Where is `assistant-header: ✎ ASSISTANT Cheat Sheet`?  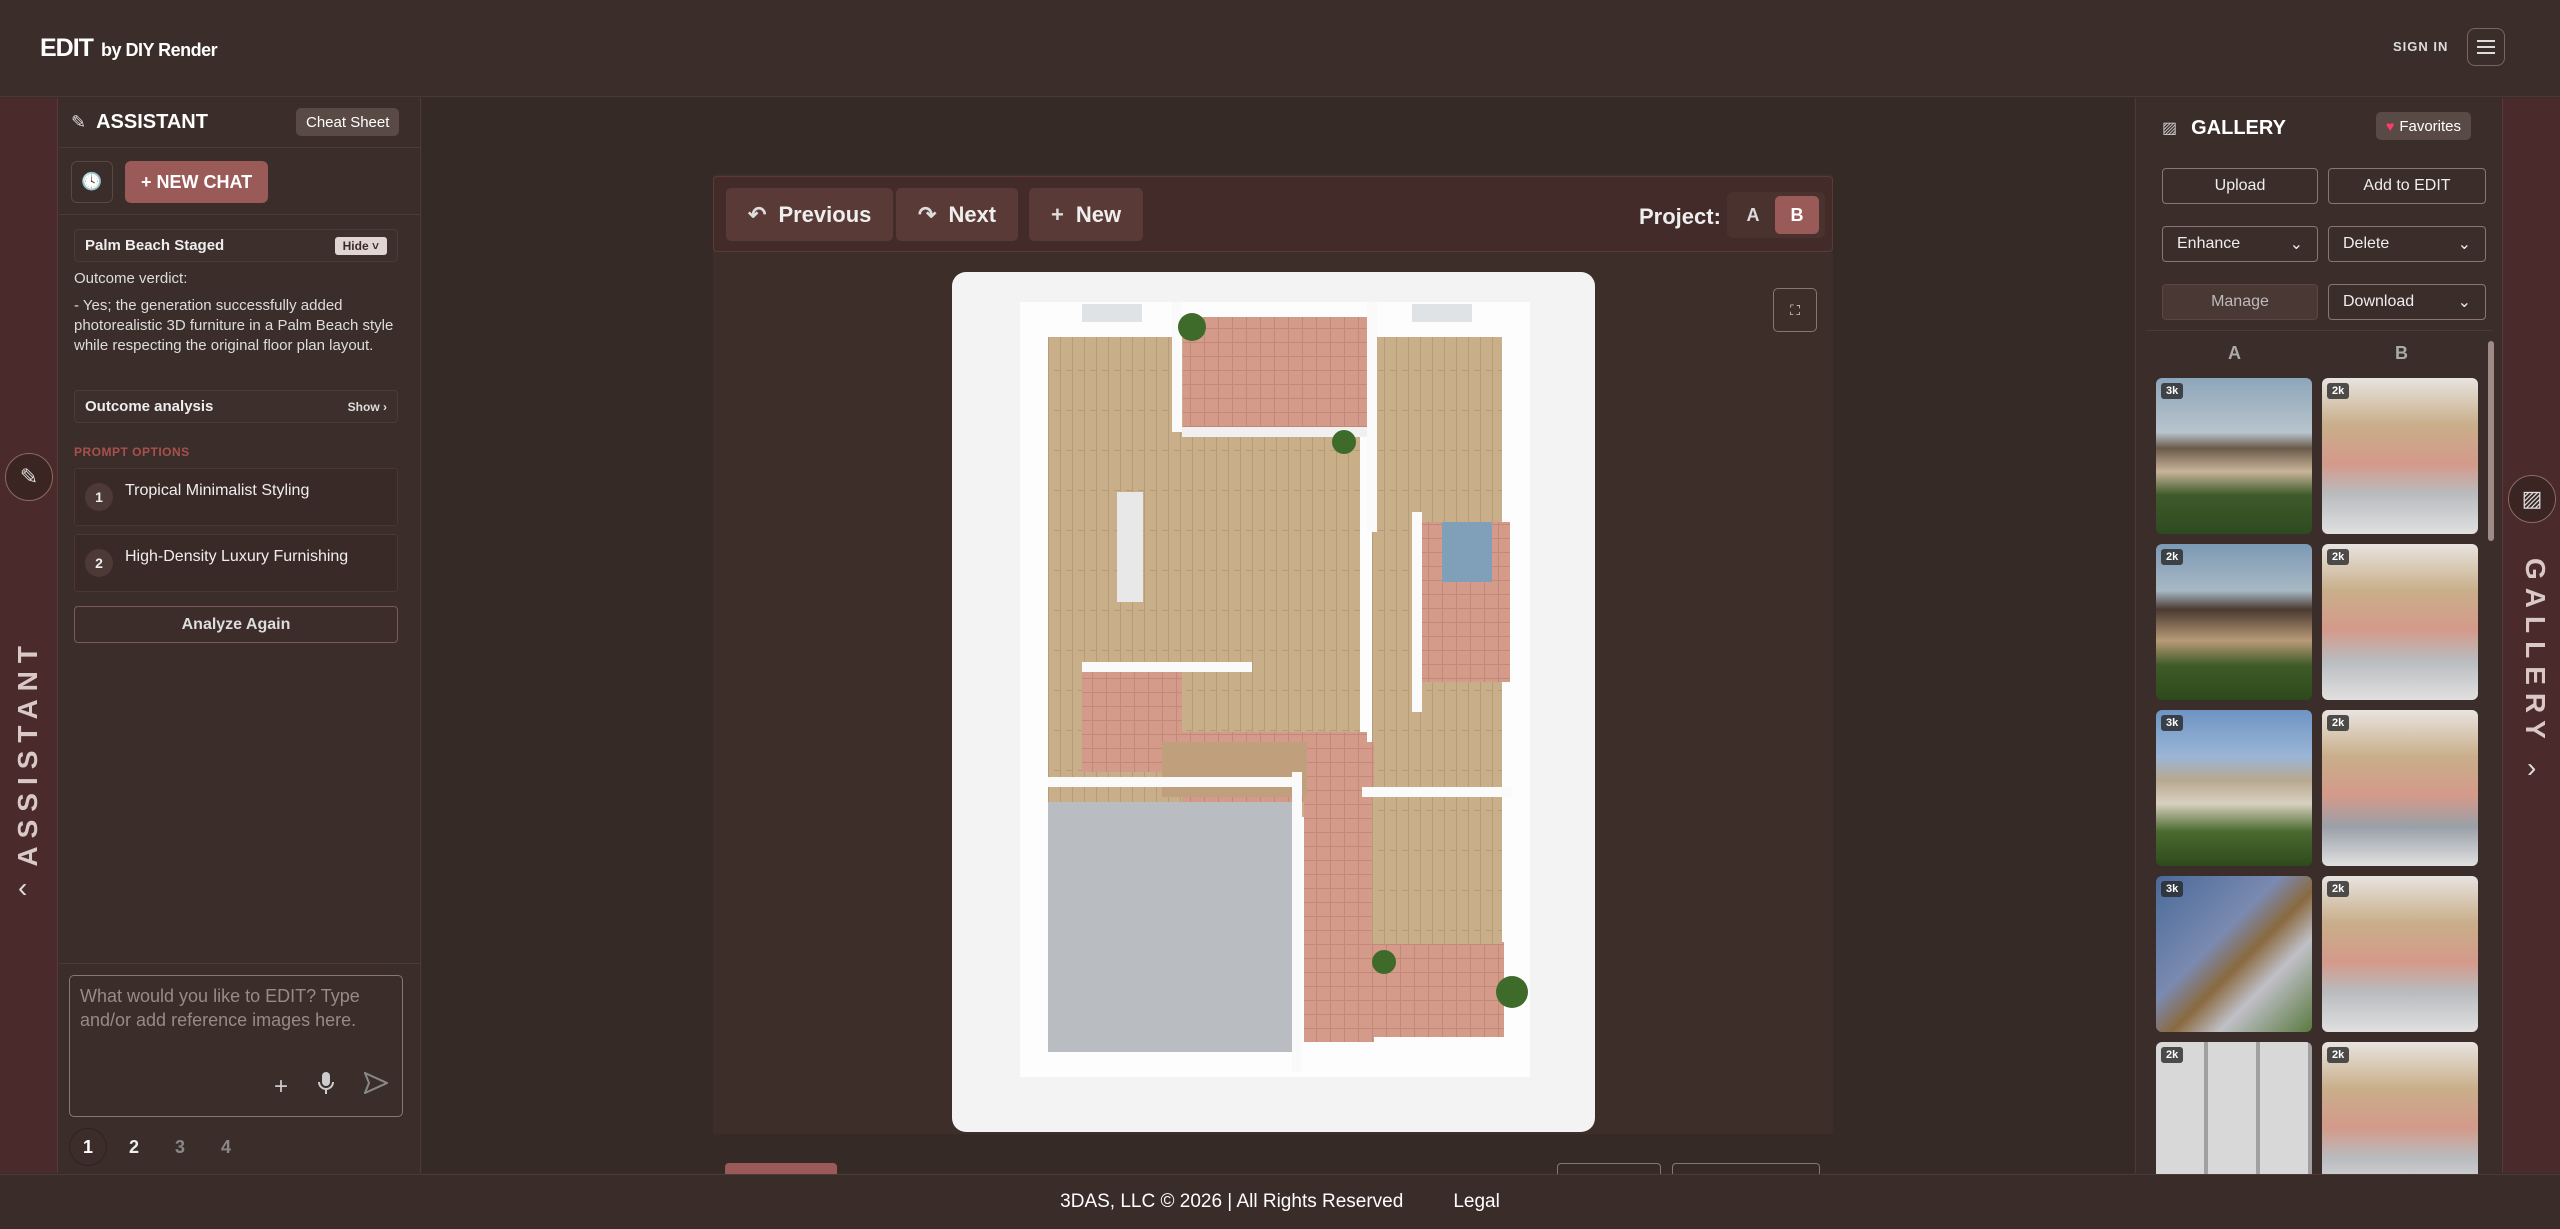 assistant-header: ✎ ASSISTANT Cheat Sheet is located at coordinates (240, 123).